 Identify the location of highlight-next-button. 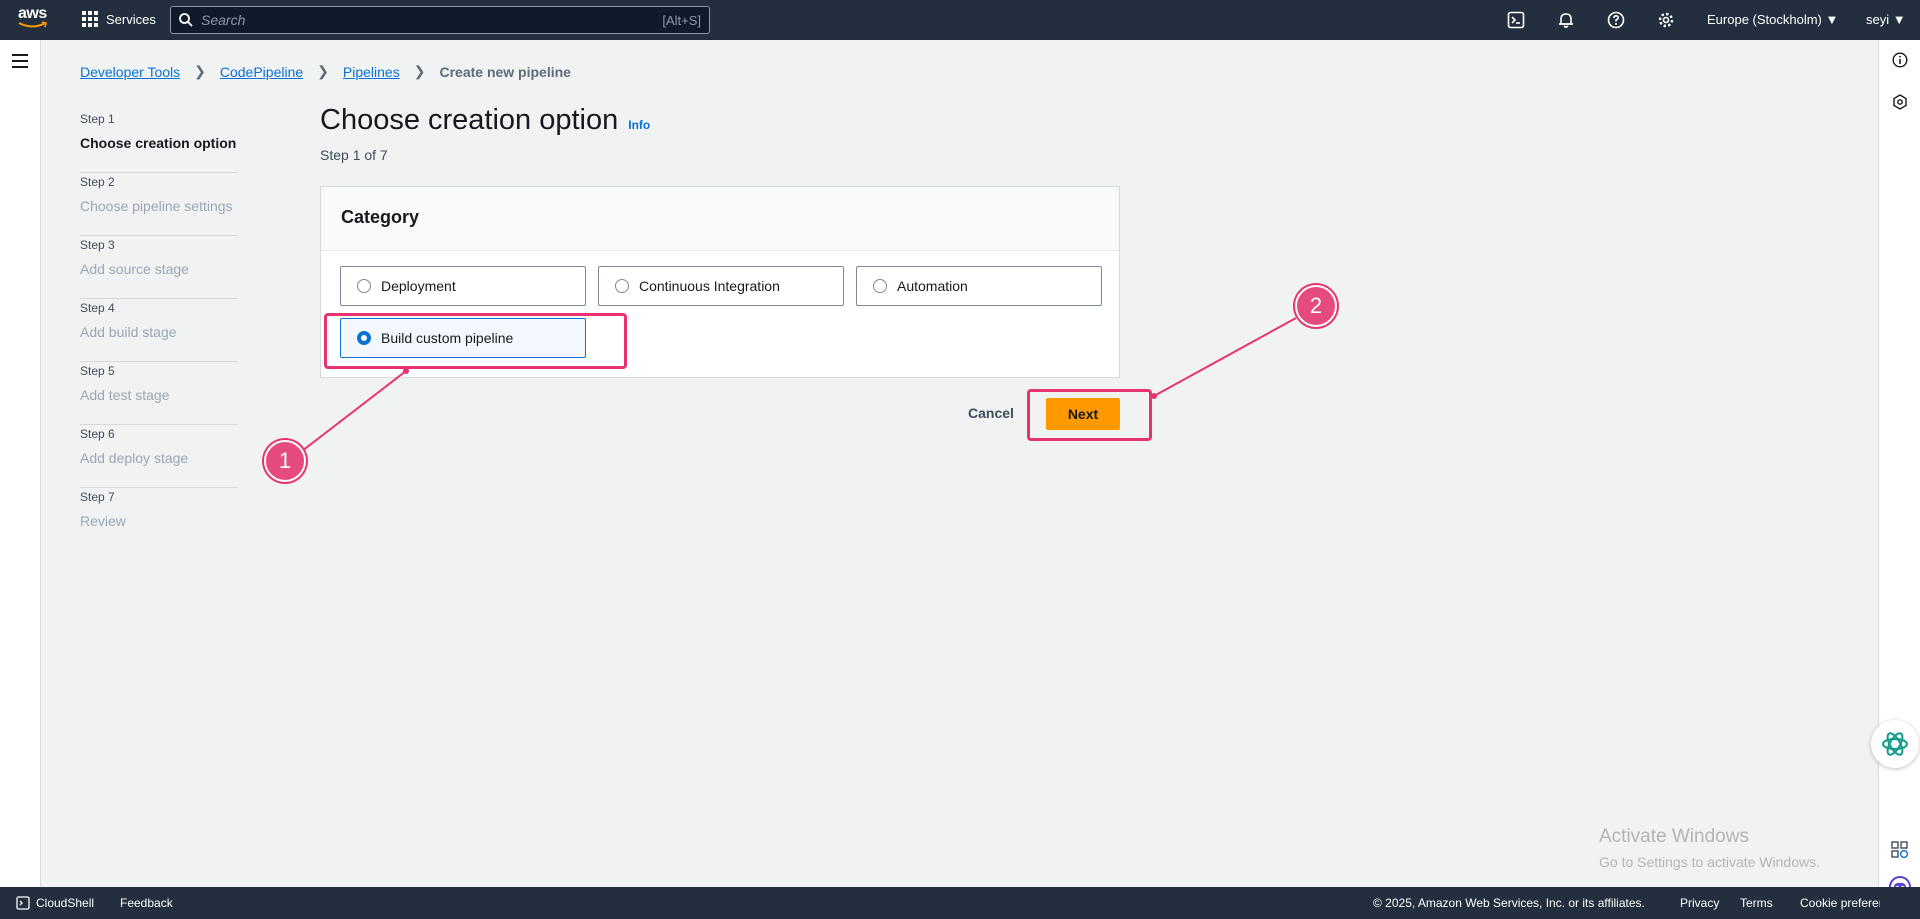
(1089, 415).